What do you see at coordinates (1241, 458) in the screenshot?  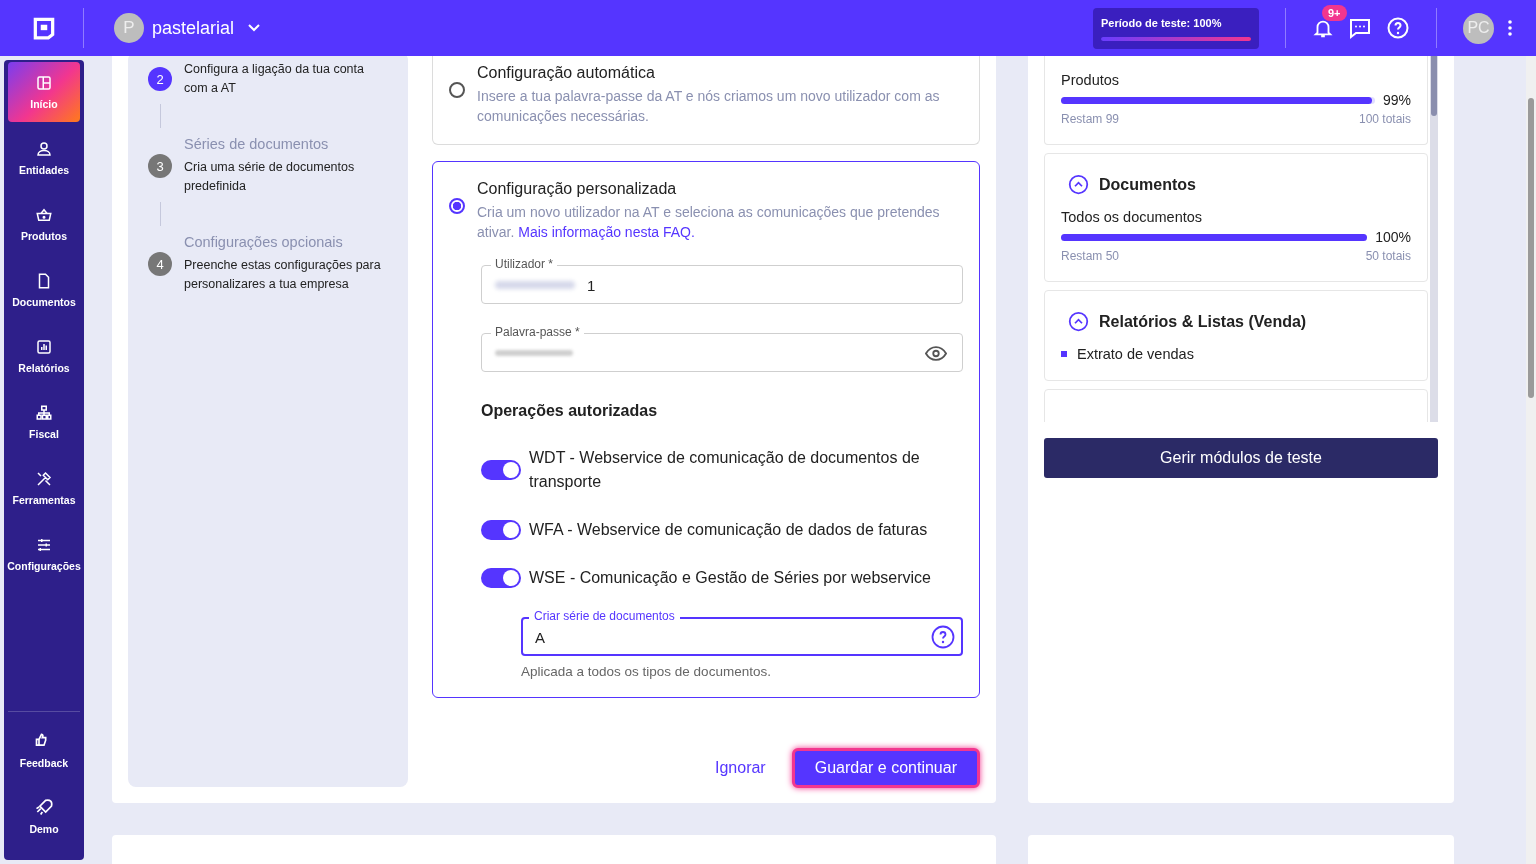 I see `manage-modules-button: Gerir módulos de teste` at bounding box center [1241, 458].